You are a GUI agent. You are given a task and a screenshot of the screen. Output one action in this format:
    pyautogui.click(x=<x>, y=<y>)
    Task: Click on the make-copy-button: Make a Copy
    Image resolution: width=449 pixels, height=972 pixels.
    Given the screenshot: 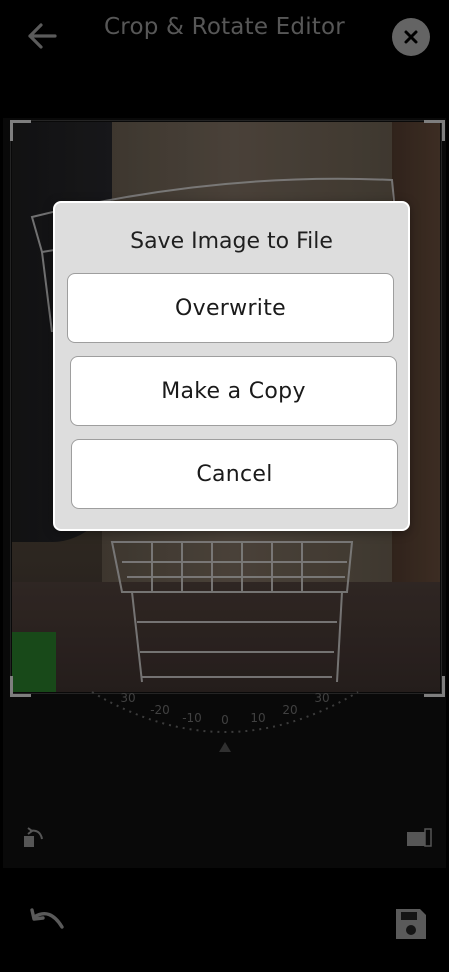 What is the action you would take?
    pyautogui.click(x=233, y=391)
    